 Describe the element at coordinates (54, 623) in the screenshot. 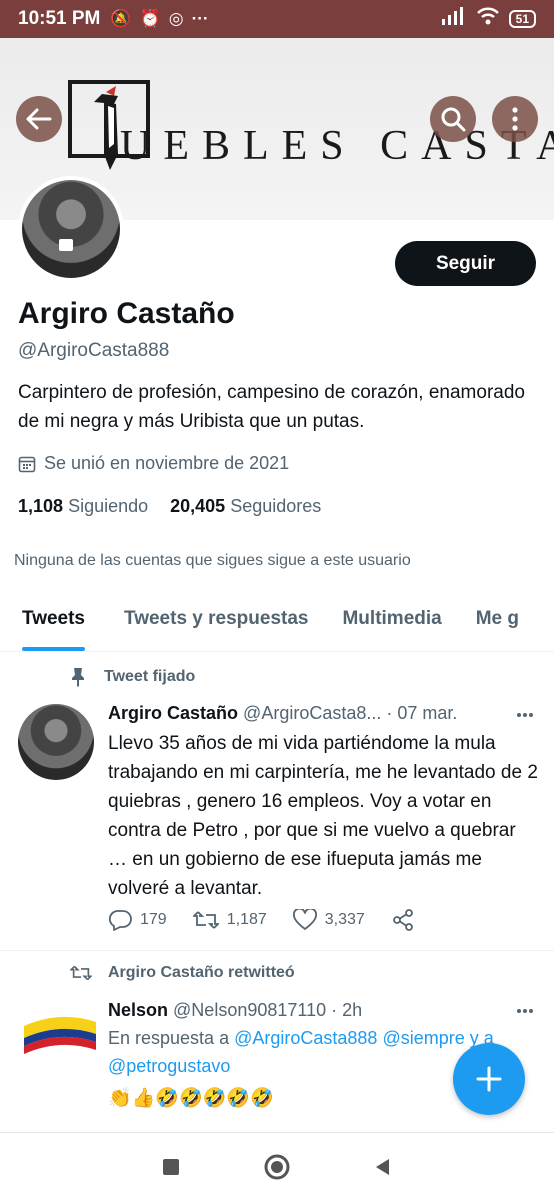

I see `tab-tweets: Tweets` at that location.